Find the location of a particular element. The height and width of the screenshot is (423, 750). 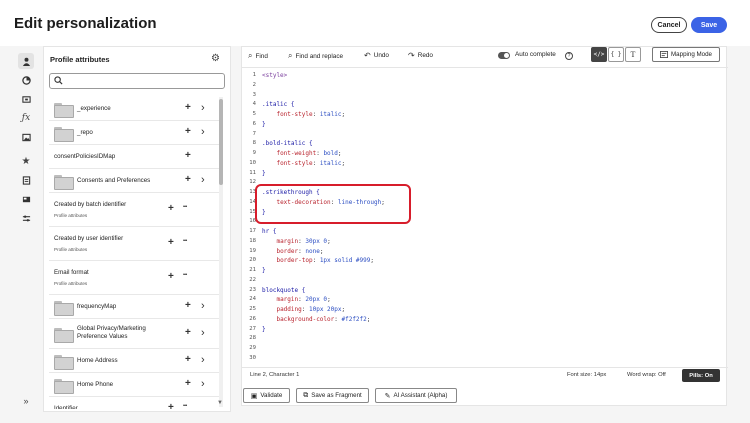

code-line: border: none; is located at coordinates (292, 251).